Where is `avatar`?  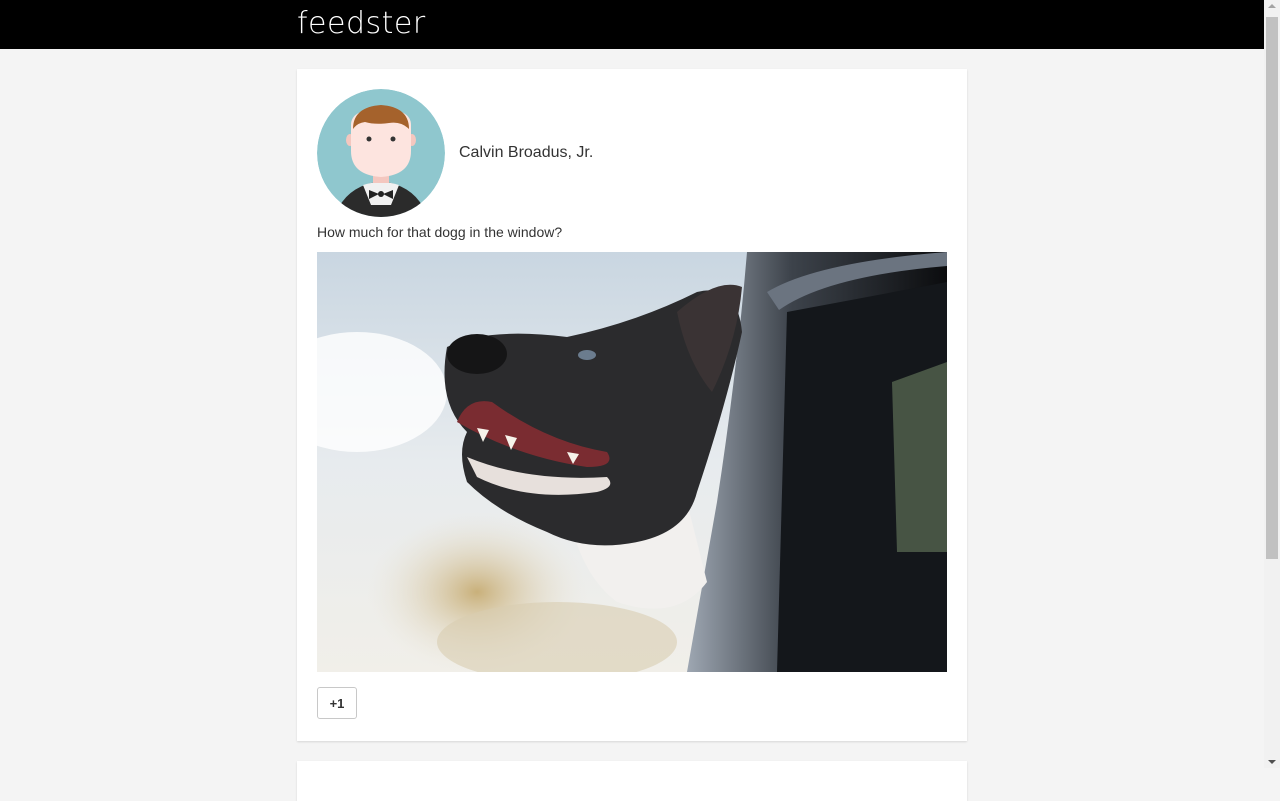 avatar is located at coordinates (381, 153).